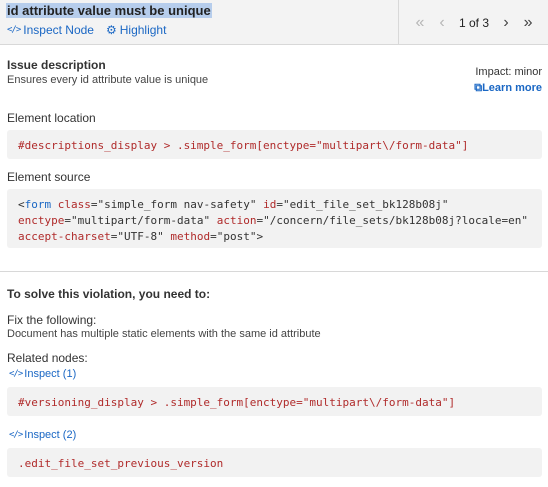  What do you see at coordinates (109, 294) in the screenshot?
I see `solve-heading: To solve this violation, you need to:` at bounding box center [109, 294].